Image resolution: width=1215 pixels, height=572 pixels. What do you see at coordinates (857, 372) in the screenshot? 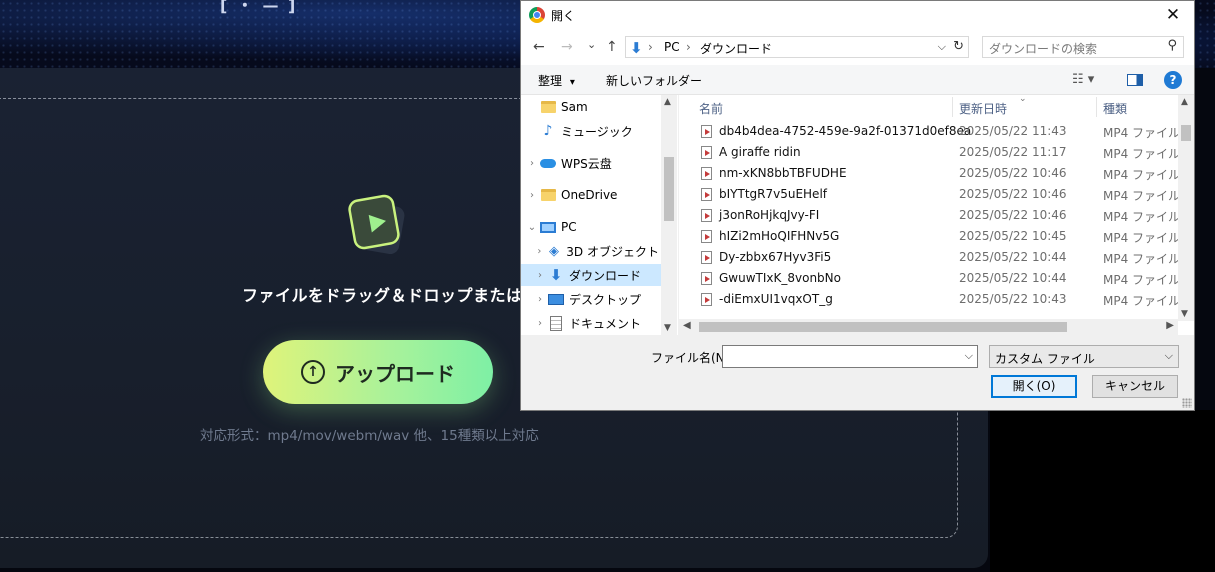
I see `dialog-footer: ファイル名(N): ⌵ カスタム ファイル ⌵ 開く(O) キャンセル` at bounding box center [857, 372].